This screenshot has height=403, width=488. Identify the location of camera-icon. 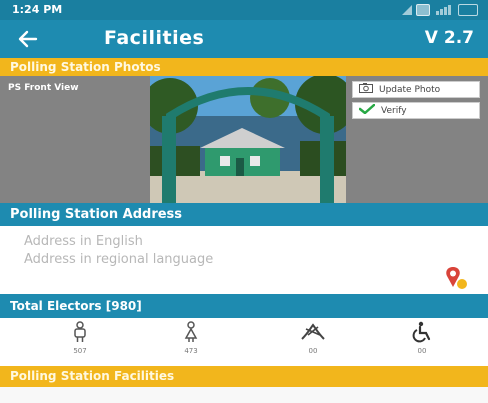
(366, 89).